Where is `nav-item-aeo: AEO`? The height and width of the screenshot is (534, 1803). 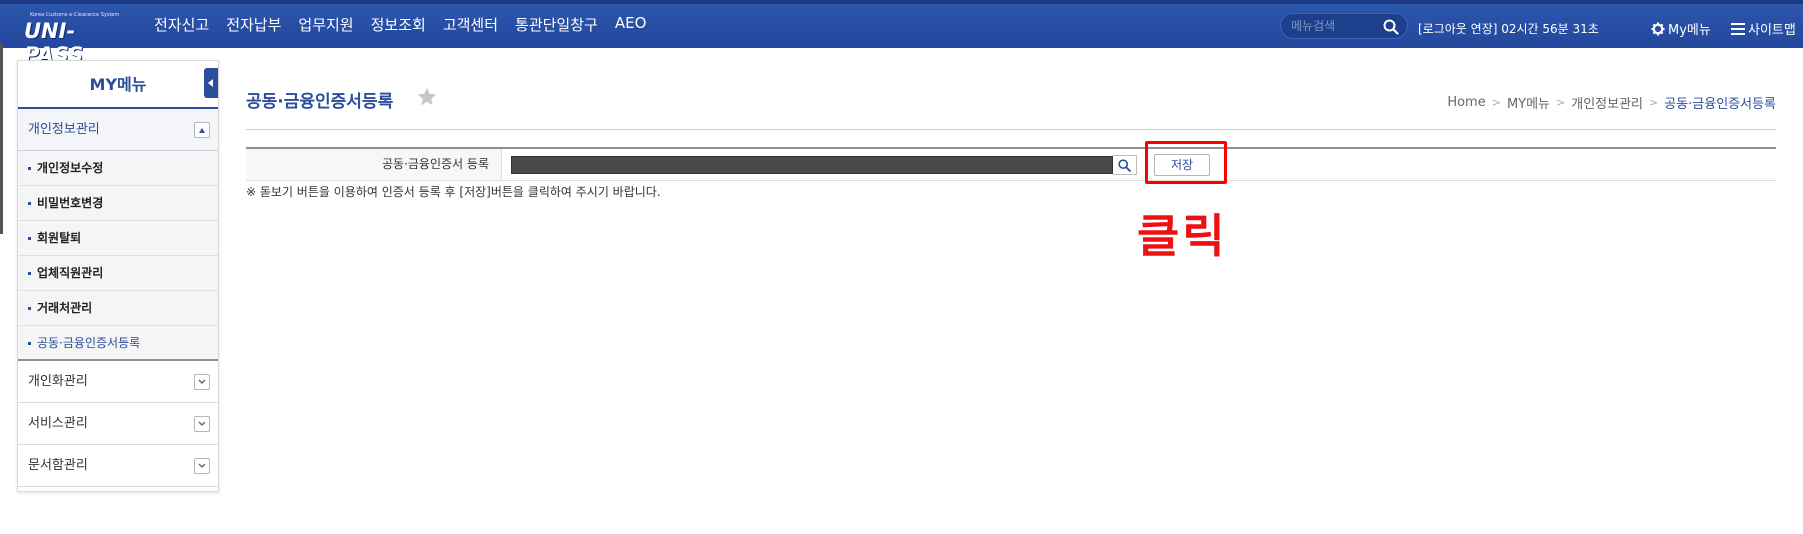
nav-item-aeo: AEO is located at coordinates (631, 24).